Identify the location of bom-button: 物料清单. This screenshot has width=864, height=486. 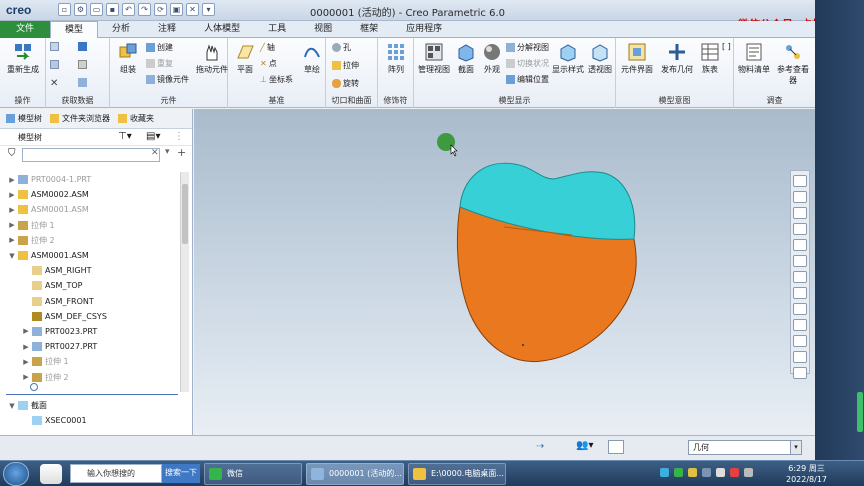
(754, 58).